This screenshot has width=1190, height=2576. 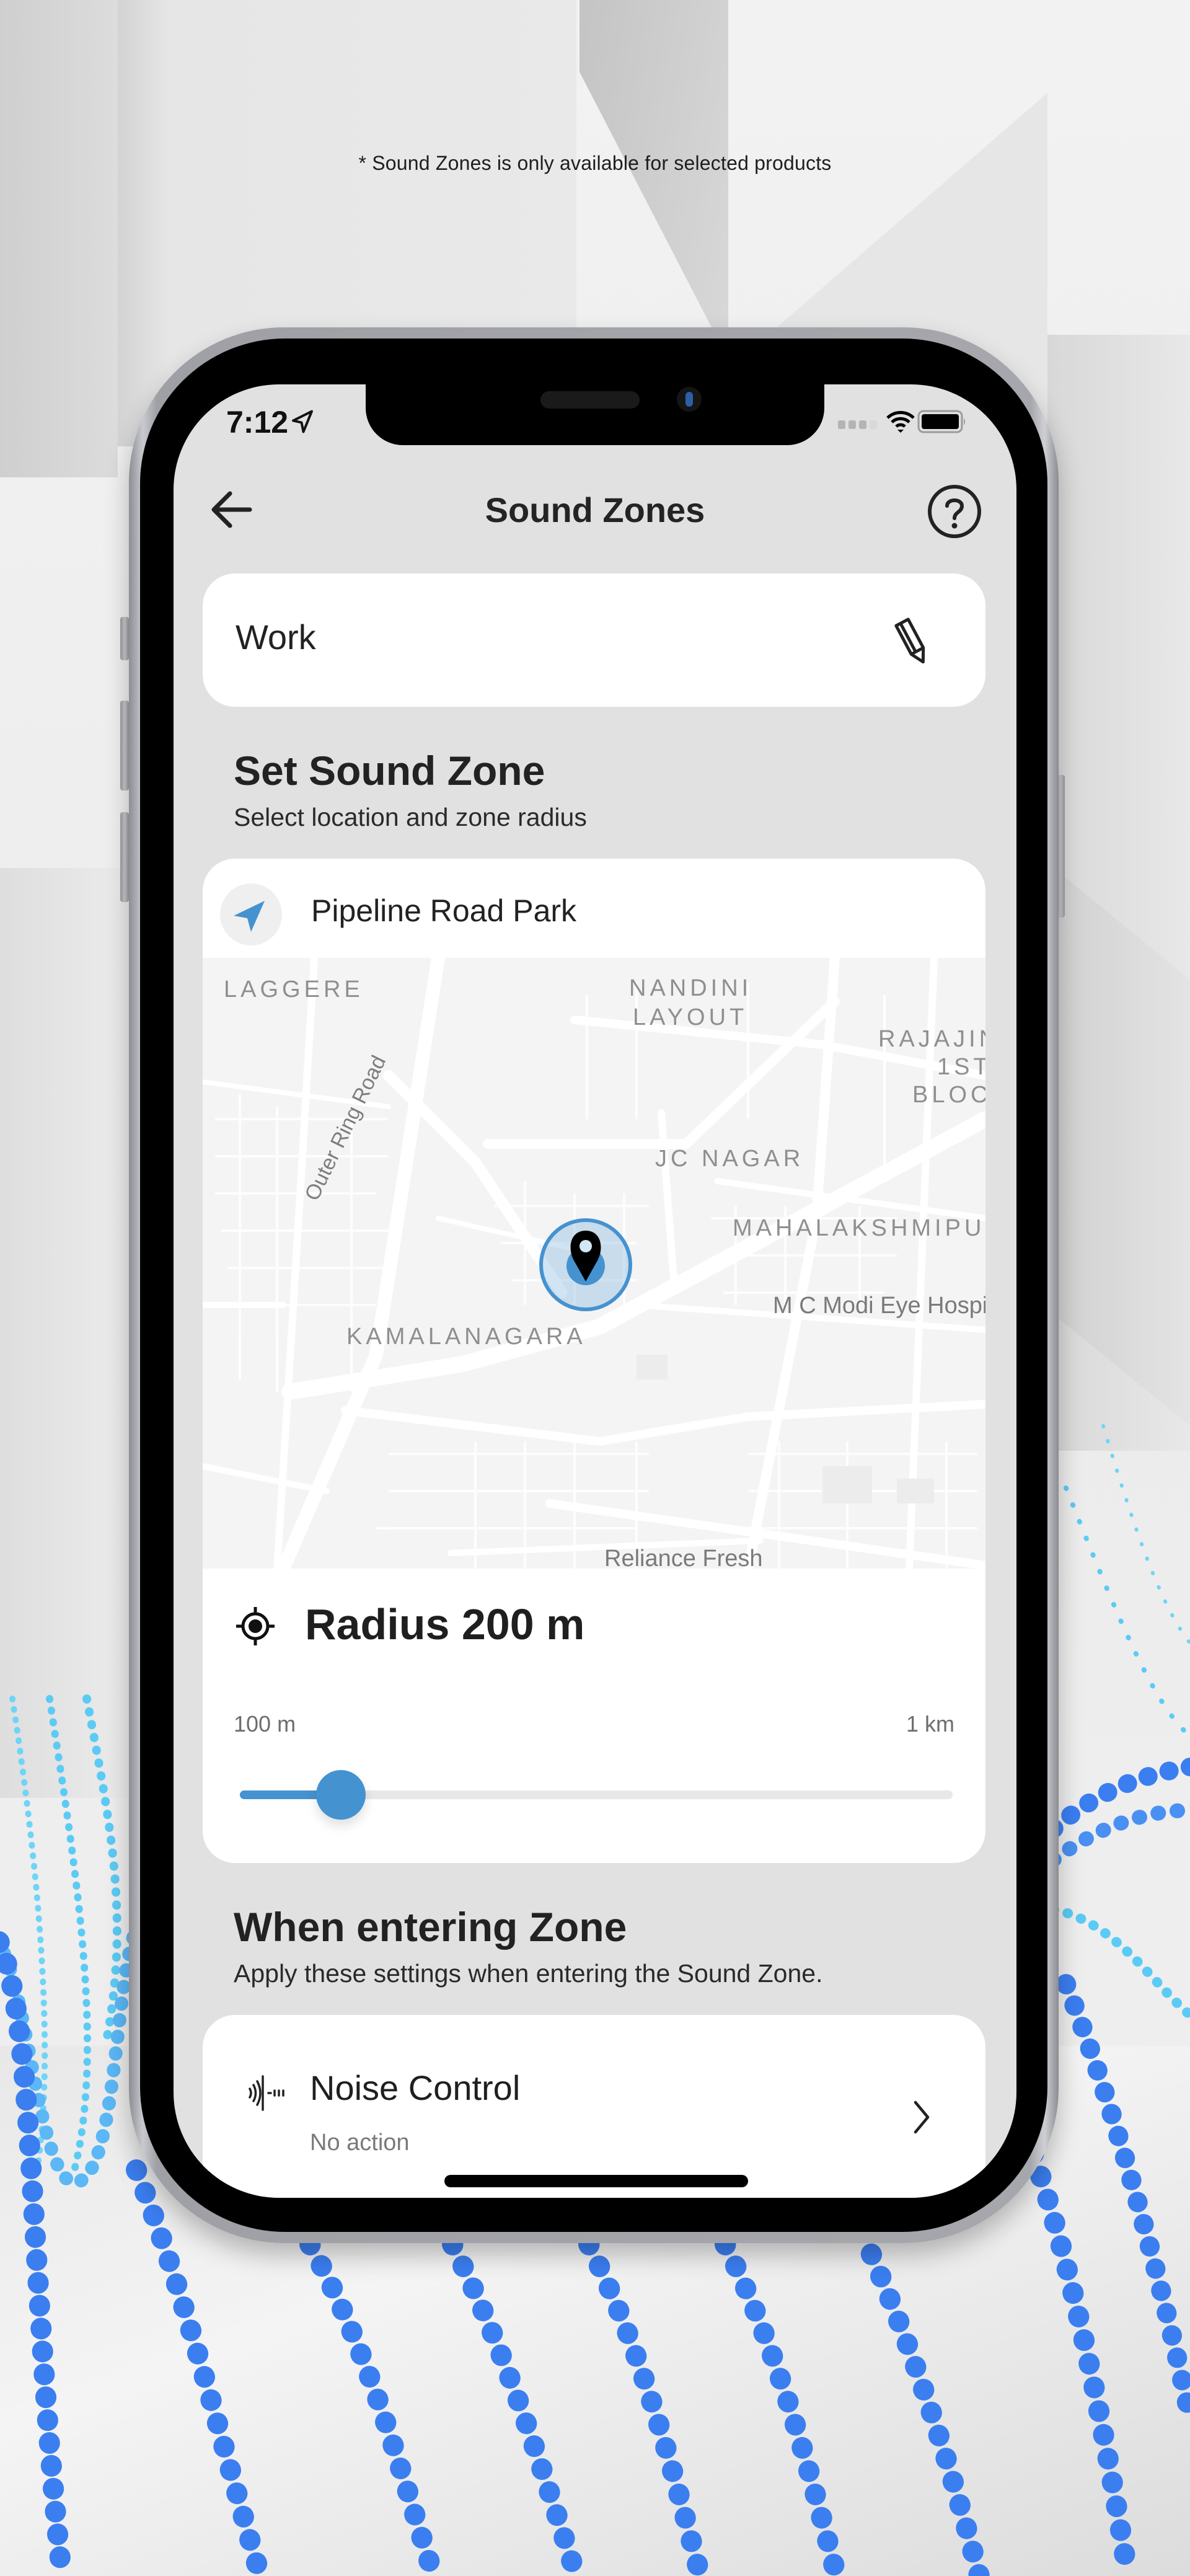 I want to click on phone-volume-up-button, so click(x=124, y=746).